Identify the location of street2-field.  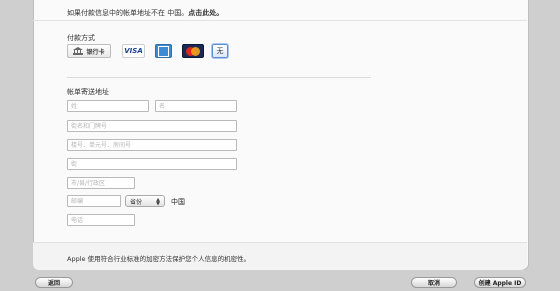
(152, 164).